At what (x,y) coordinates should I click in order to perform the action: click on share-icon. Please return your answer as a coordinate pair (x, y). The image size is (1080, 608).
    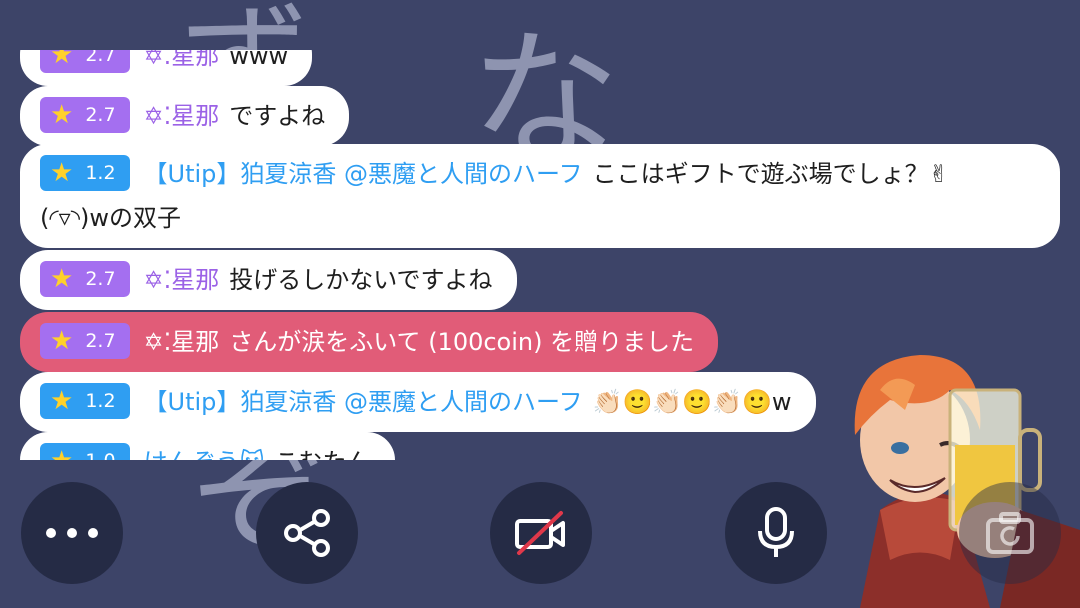
    Looking at the image, I should click on (307, 533).